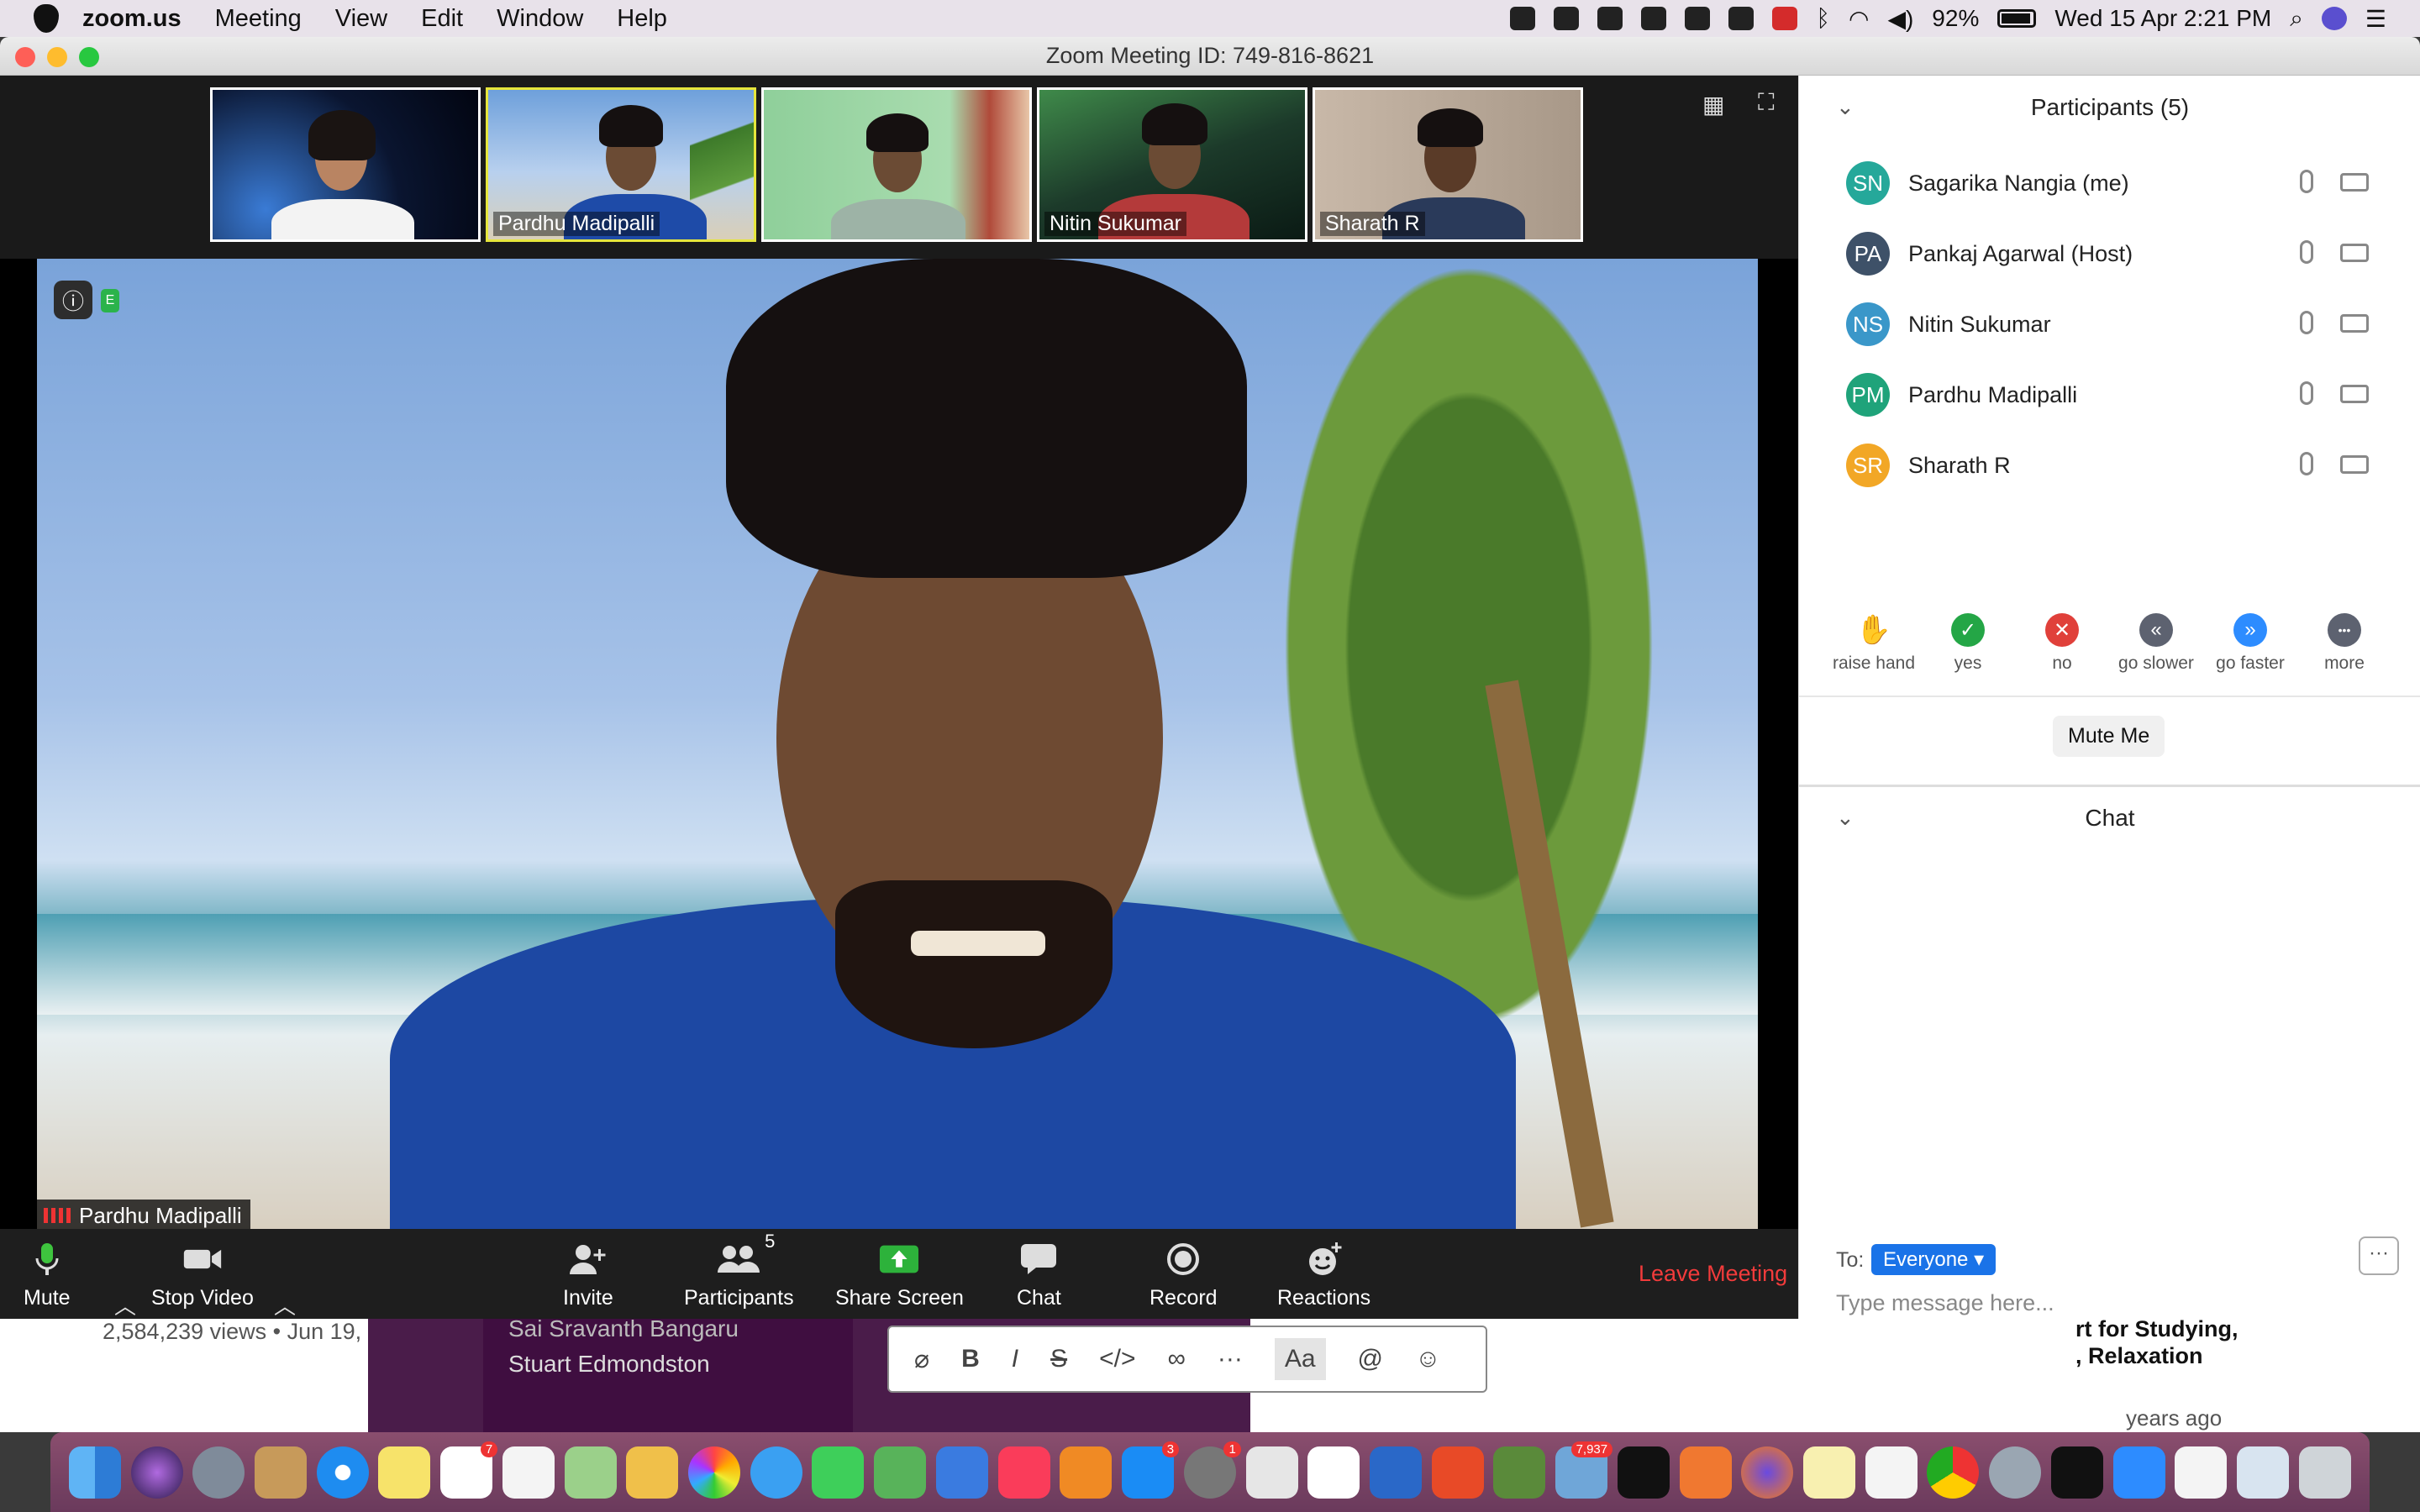 The image size is (2420, 1512). I want to click on spotlight-search-icon: ⌕, so click(2296, 19).